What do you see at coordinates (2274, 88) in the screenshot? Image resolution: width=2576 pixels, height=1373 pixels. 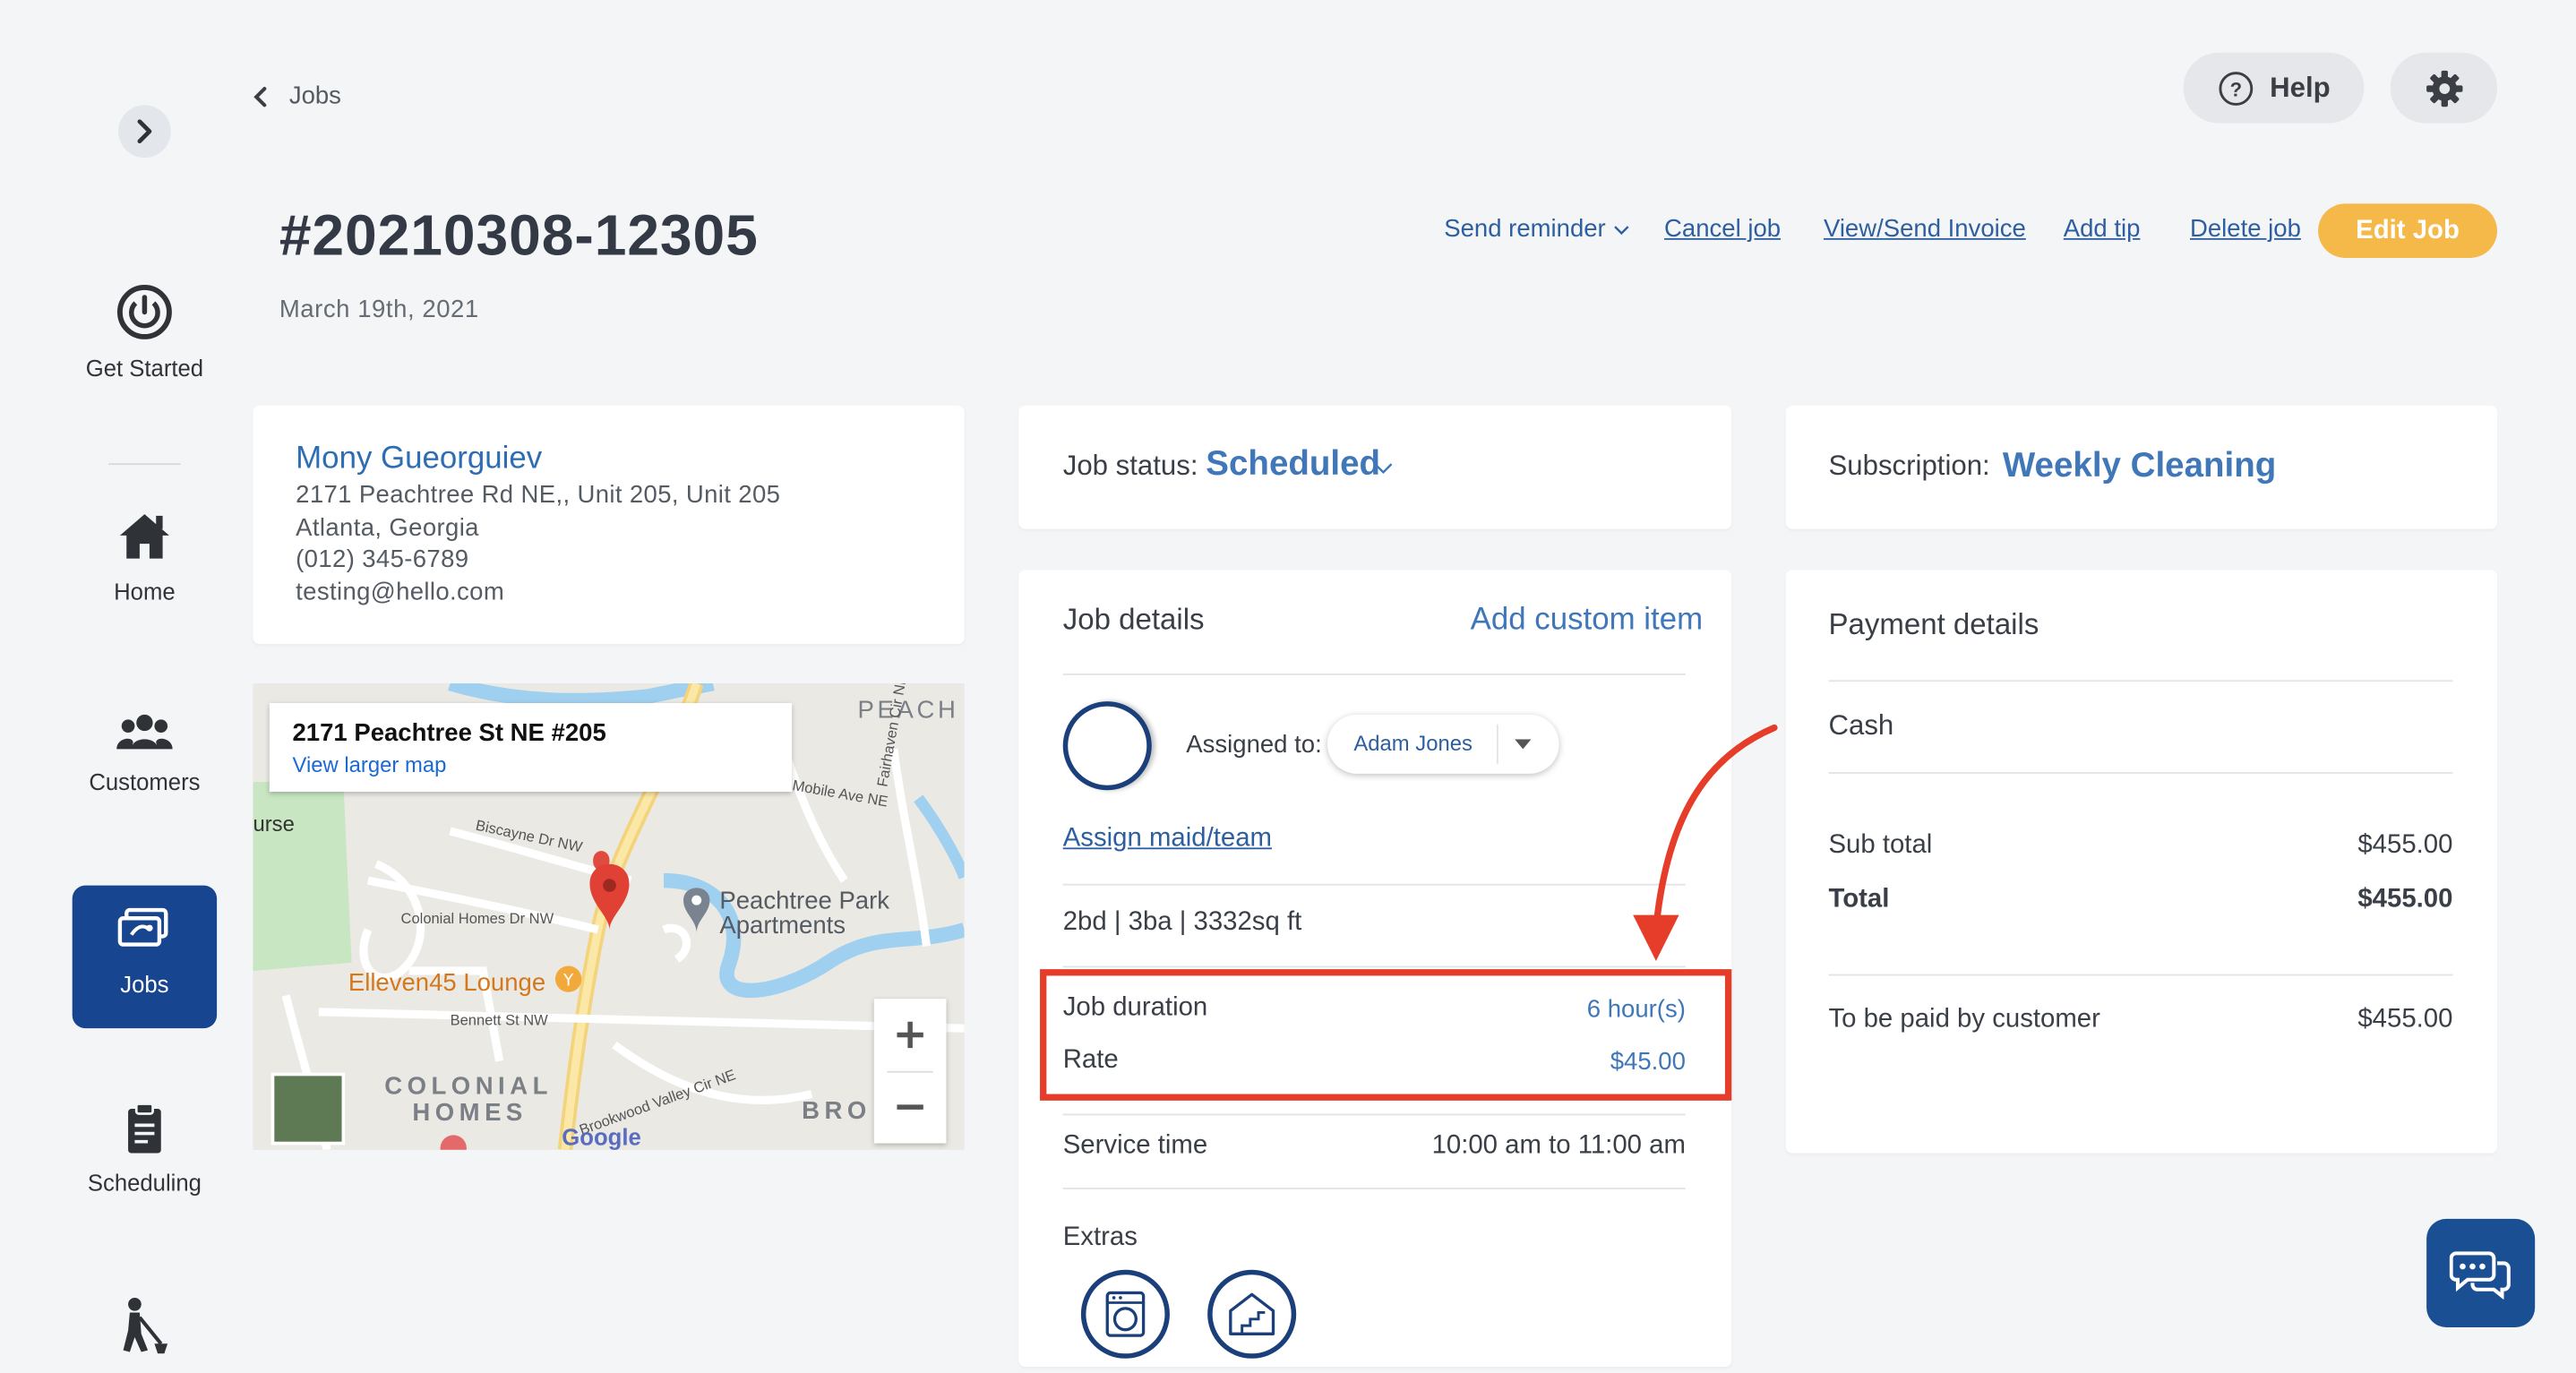 I see `help-button: ? Help` at bounding box center [2274, 88].